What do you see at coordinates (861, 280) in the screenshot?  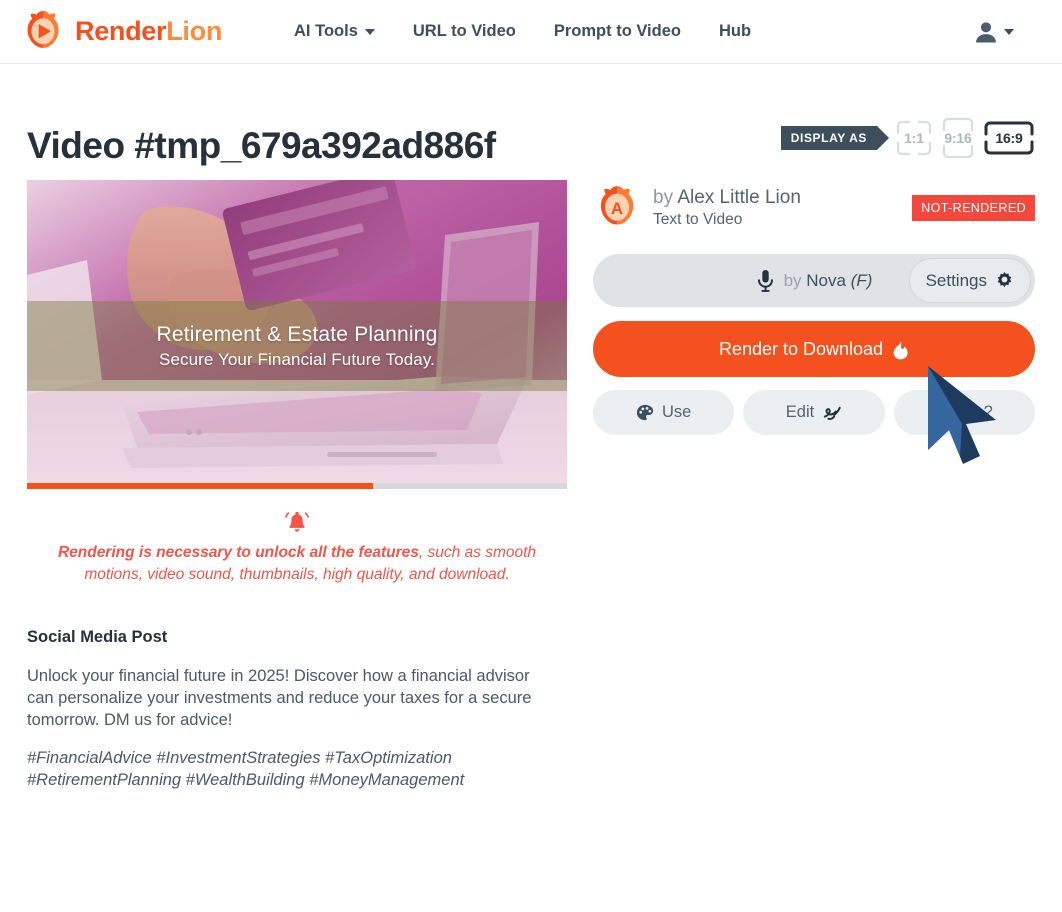 I see `voice-gender: (F)` at bounding box center [861, 280].